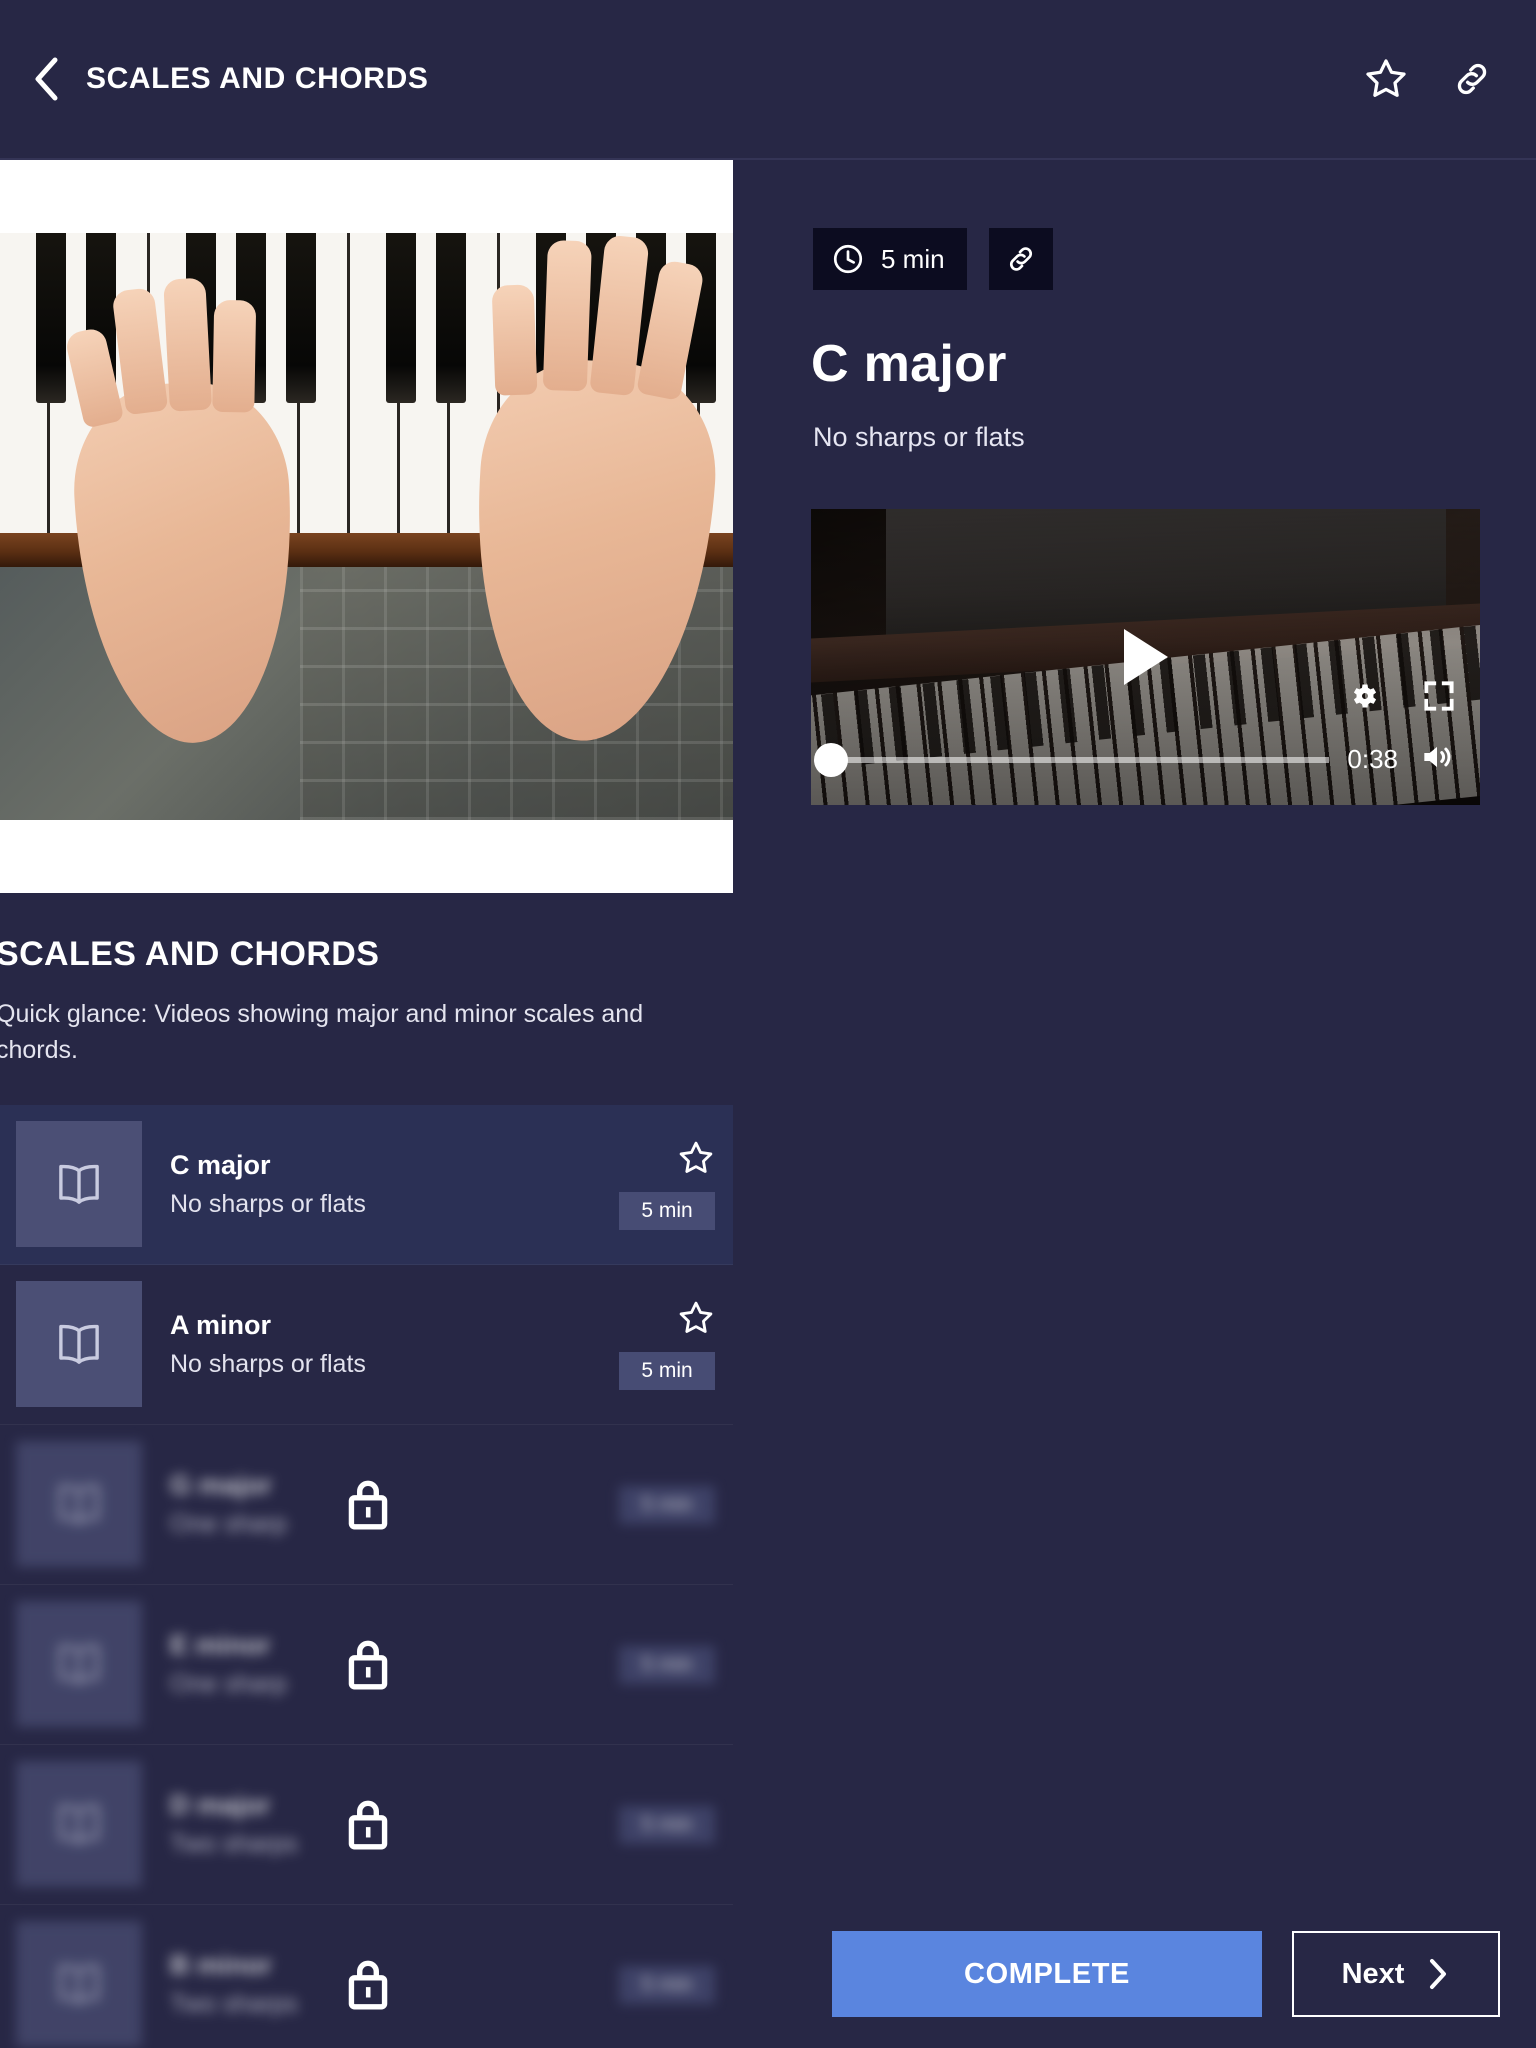  I want to click on list-item: C major No sharps or flats 5 min, so click(366, 1184).